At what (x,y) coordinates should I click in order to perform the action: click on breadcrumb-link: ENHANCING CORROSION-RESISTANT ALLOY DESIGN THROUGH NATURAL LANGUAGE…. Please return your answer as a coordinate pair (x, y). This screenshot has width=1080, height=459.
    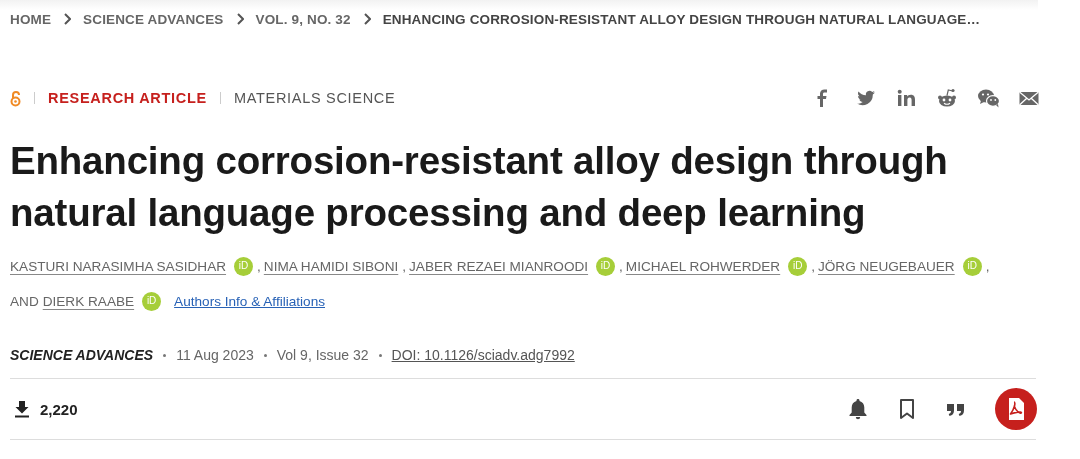
    Looking at the image, I should click on (681, 19).